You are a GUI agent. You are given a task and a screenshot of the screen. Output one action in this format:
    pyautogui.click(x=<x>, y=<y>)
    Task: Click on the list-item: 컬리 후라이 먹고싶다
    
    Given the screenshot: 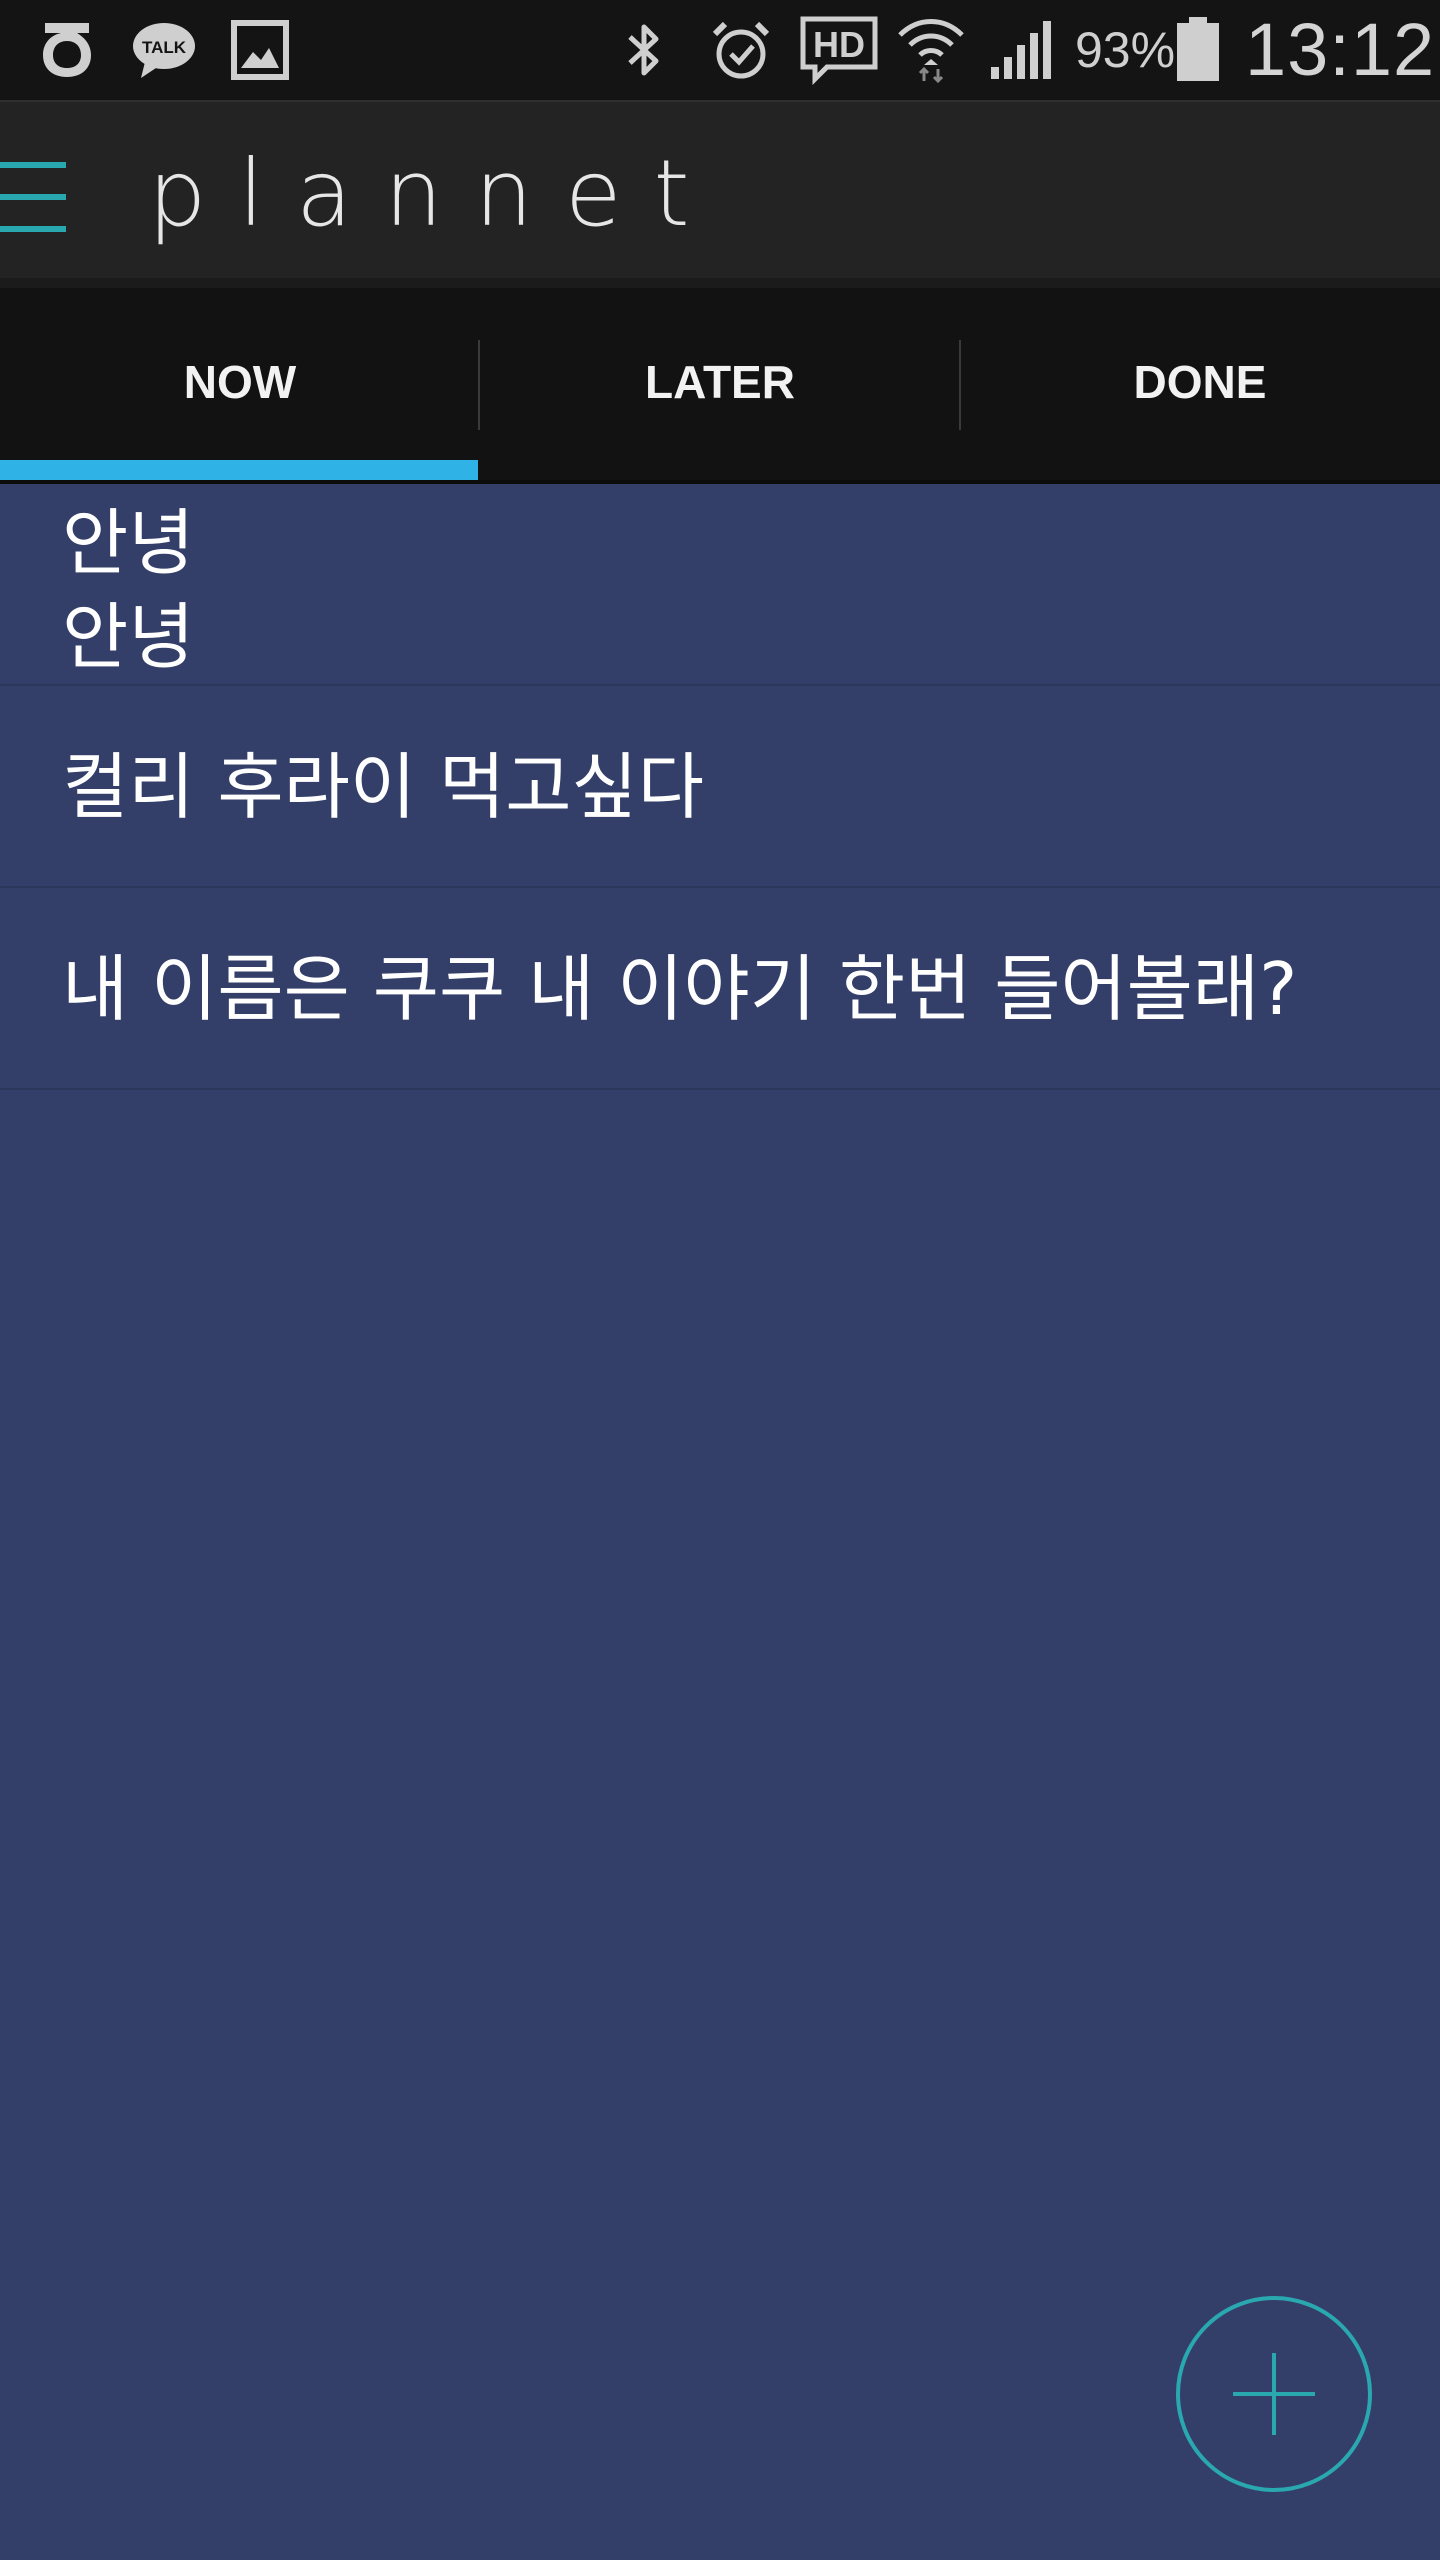 What is the action you would take?
    pyautogui.click(x=720, y=787)
    